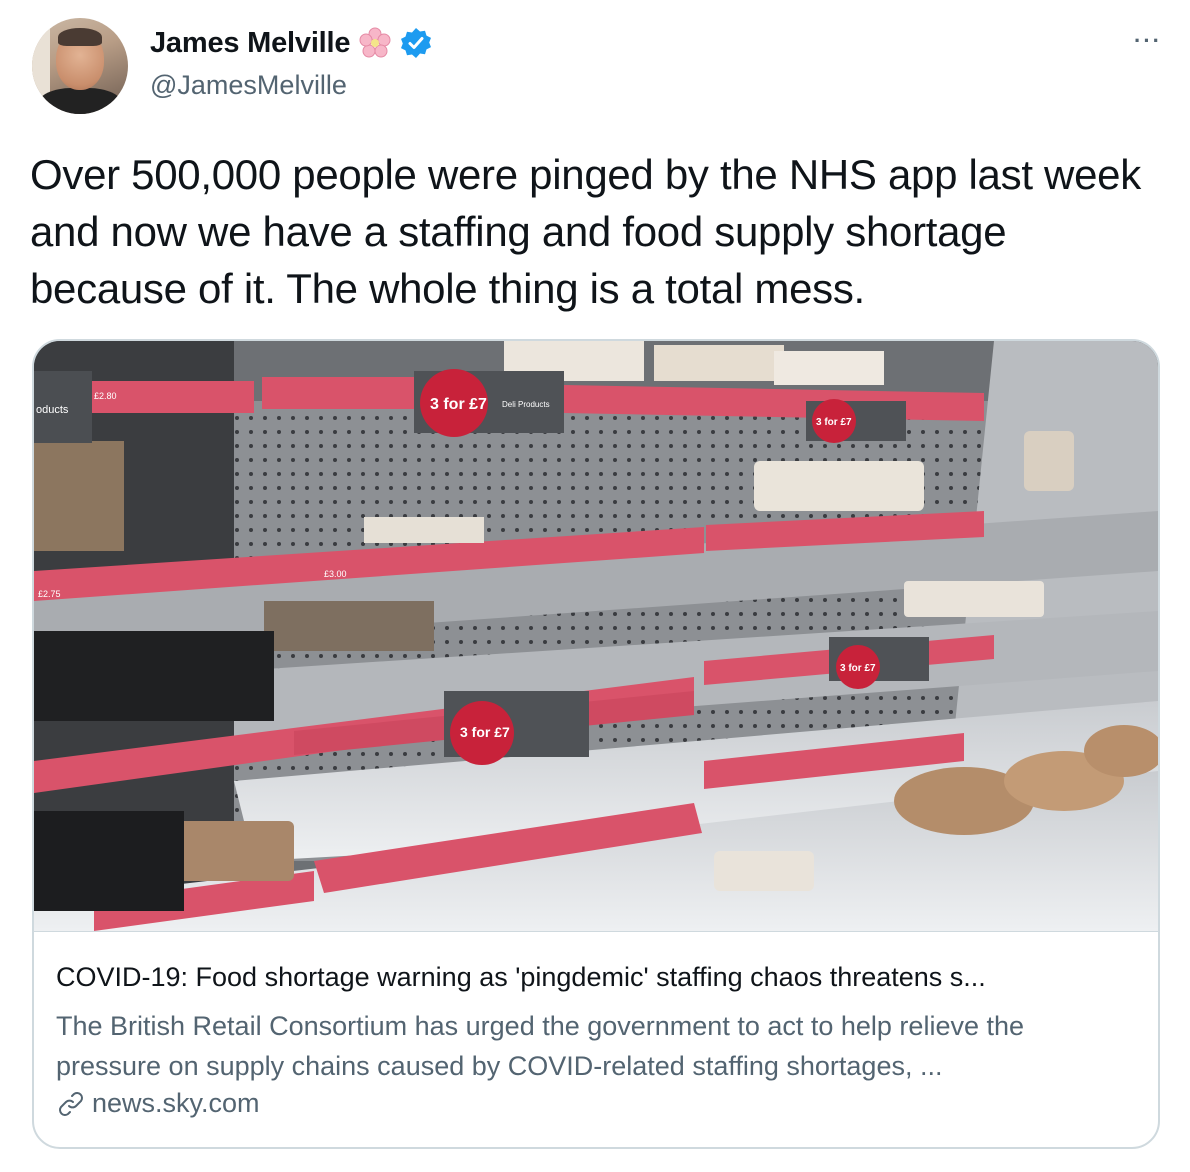 This screenshot has height=1172, width=1190. I want to click on author-handle: @JamesMelville, so click(248, 85).